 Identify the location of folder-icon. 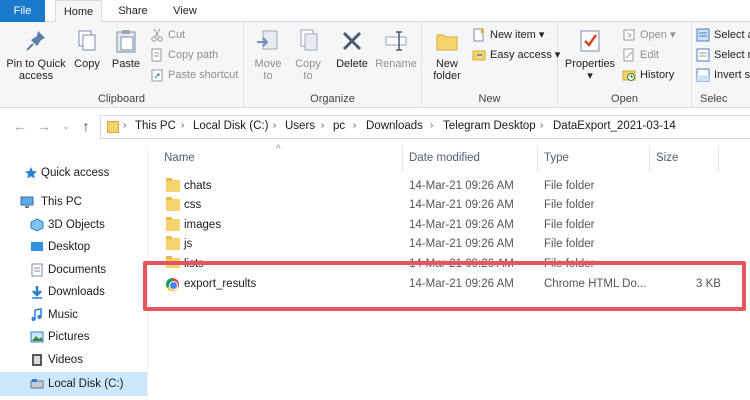
(173, 185).